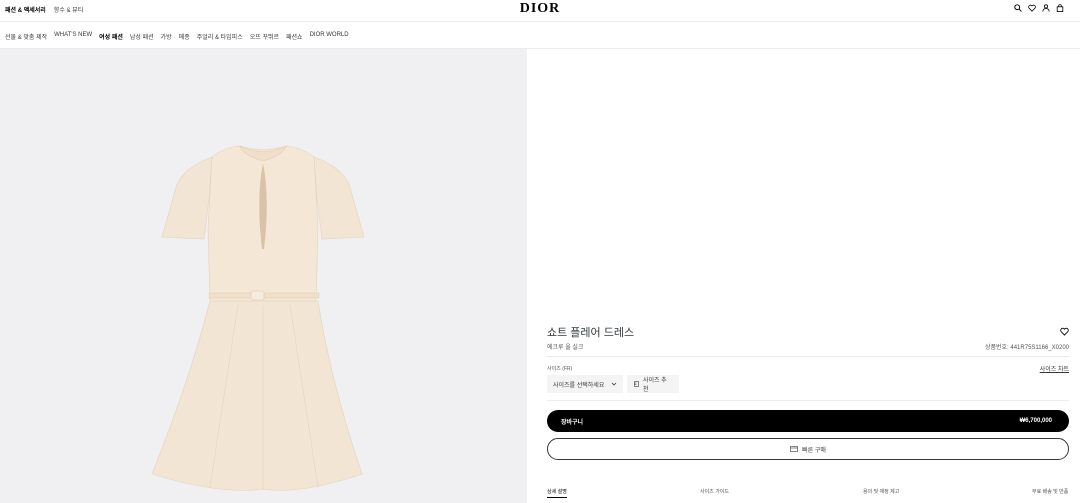 Image resolution: width=1080 pixels, height=503 pixels. I want to click on dress-left-sleeve, so click(187, 198).